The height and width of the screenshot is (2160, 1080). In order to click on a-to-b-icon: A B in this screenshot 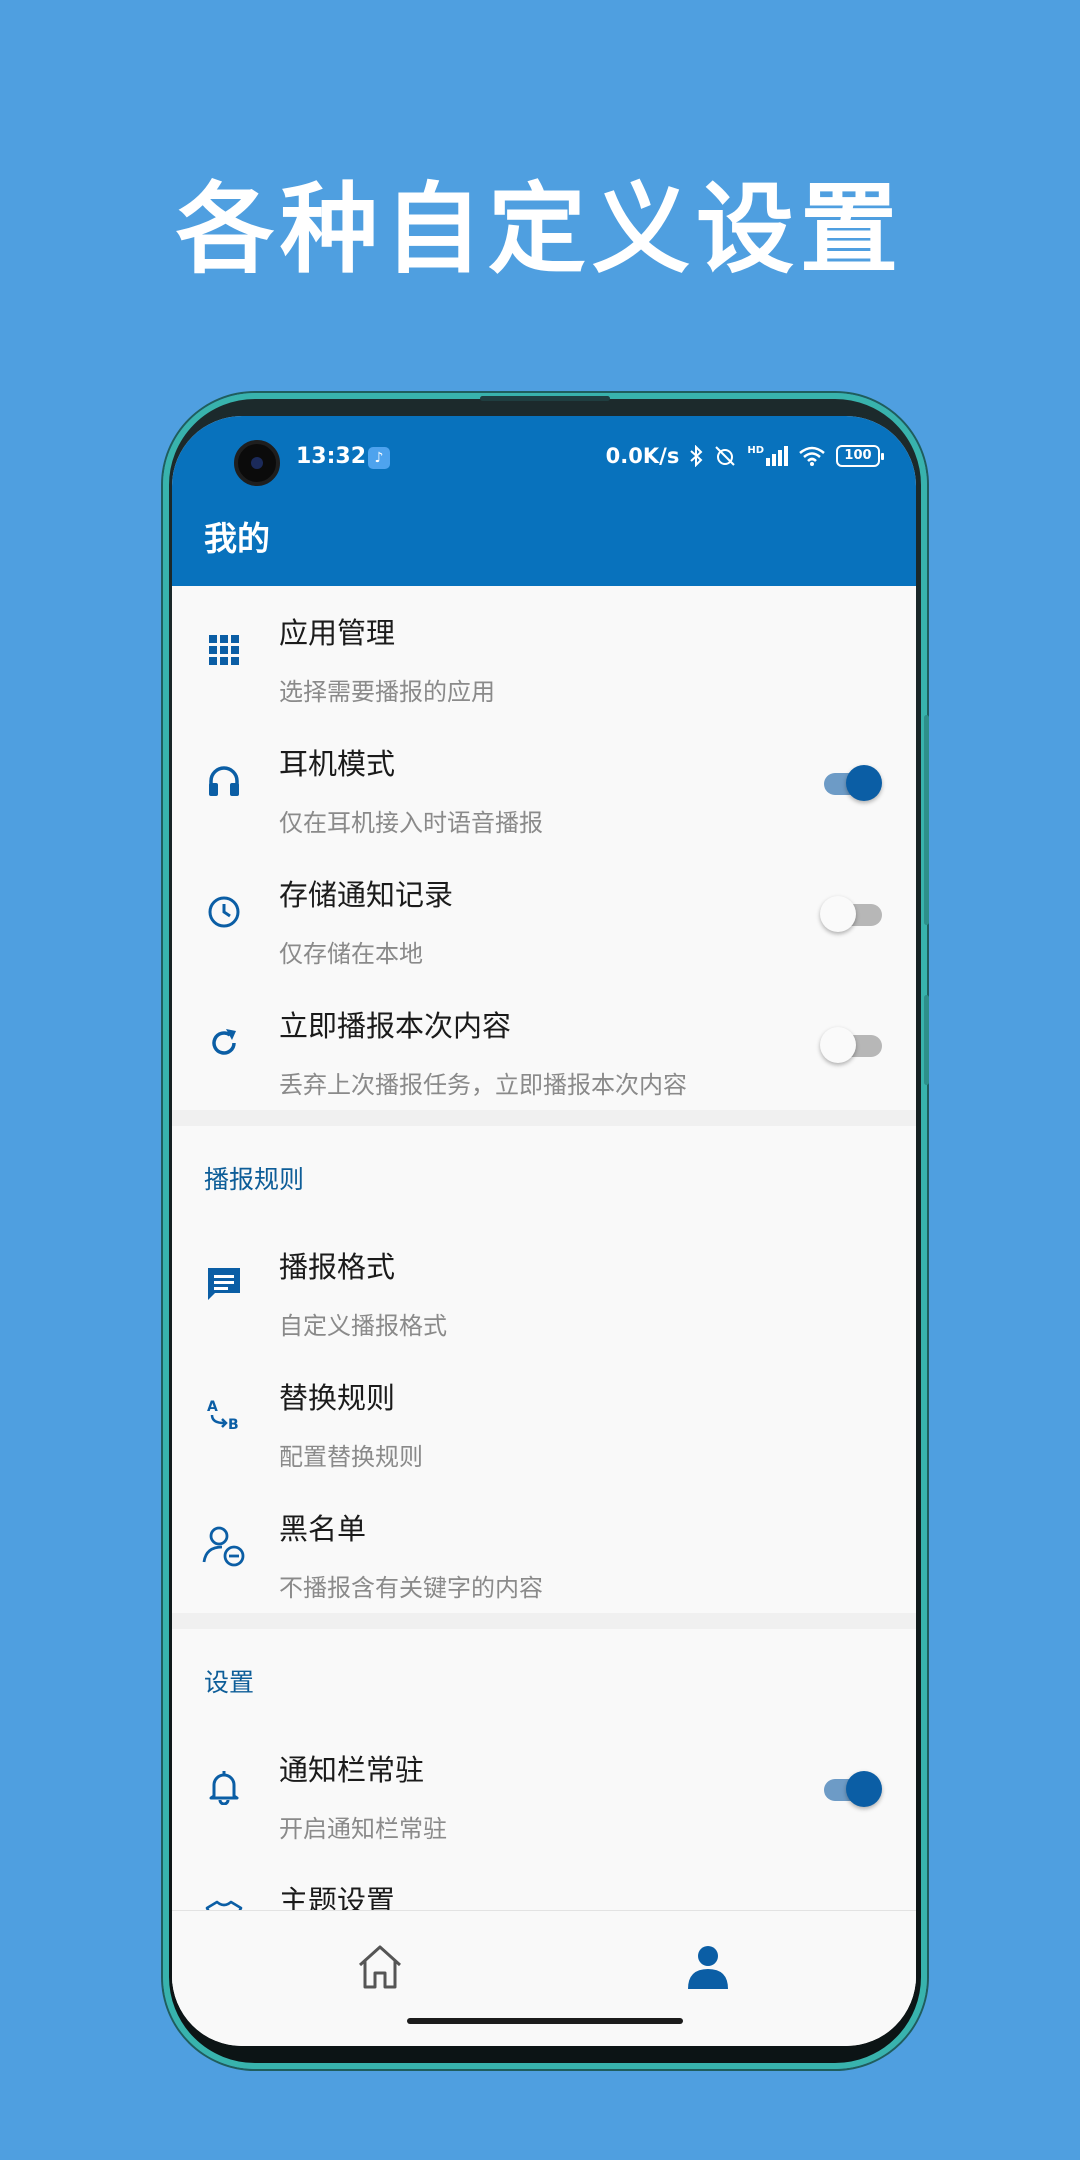, I will do `click(224, 1415)`.